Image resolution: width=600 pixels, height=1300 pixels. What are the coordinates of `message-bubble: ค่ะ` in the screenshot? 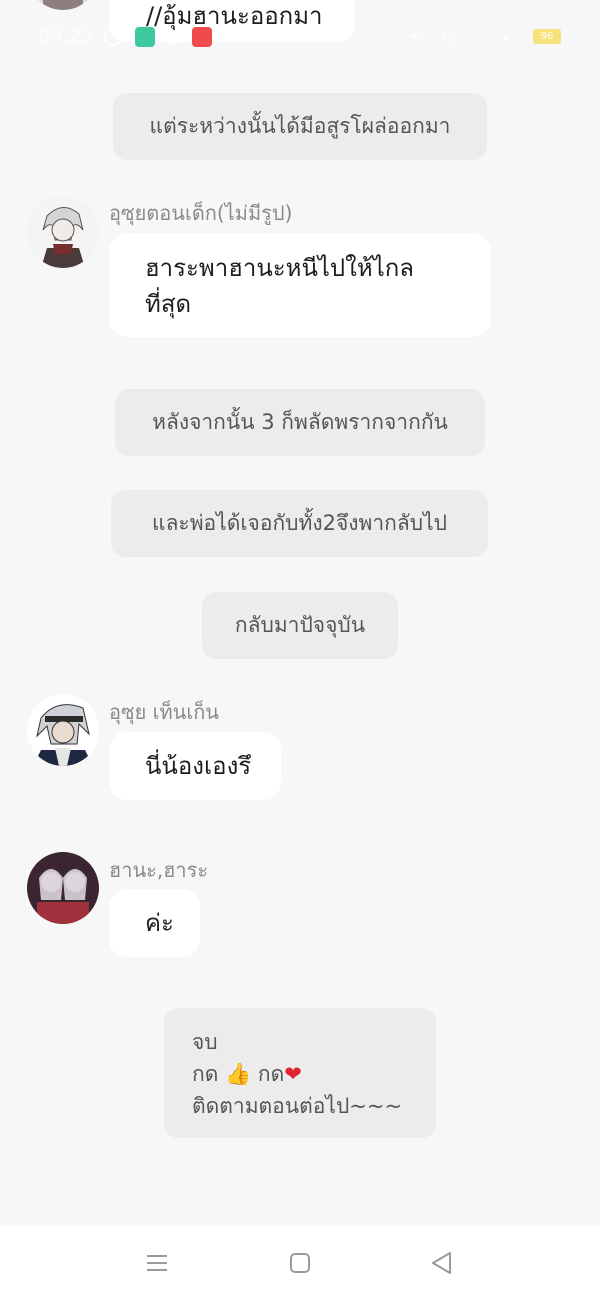 It's located at (154, 923).